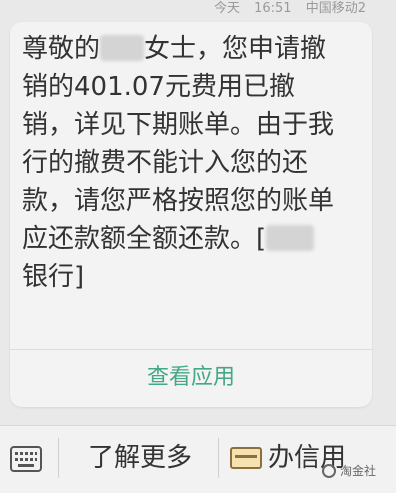 Image resolution: width=396 pixels, height=493 pixels. Describe the element at coordinates (178, 125) in the screenshot. I see `sms-line: 销，详见下期账单。由于我` at that location.